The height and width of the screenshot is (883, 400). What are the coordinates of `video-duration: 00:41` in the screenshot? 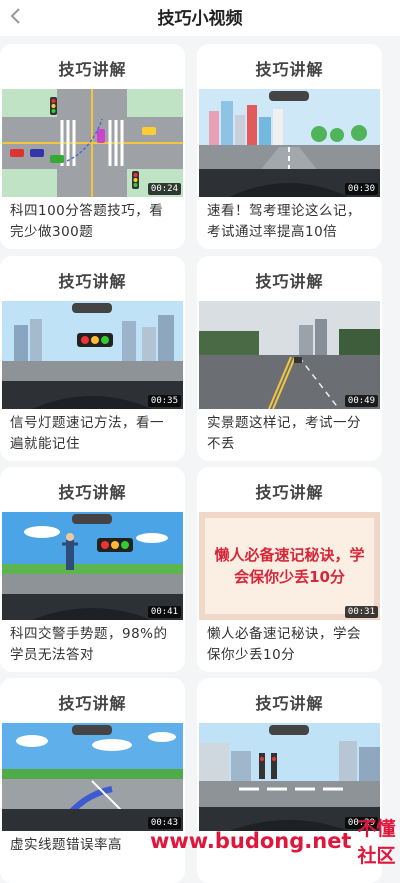 It's located at (164, 612).